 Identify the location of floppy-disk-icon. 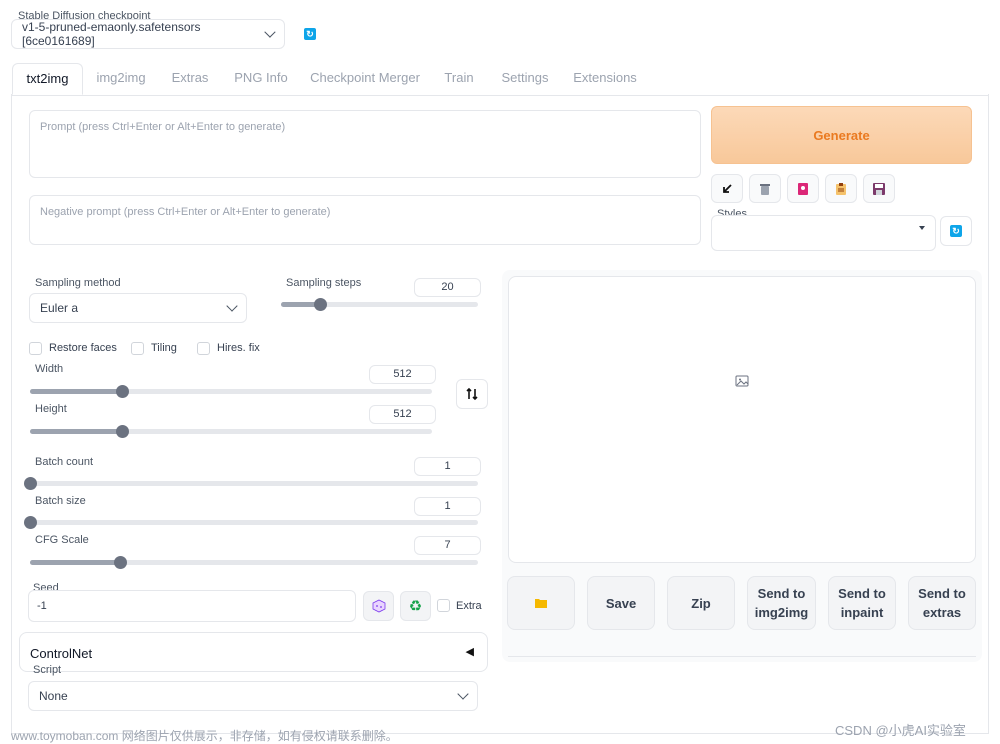
(879, 188).